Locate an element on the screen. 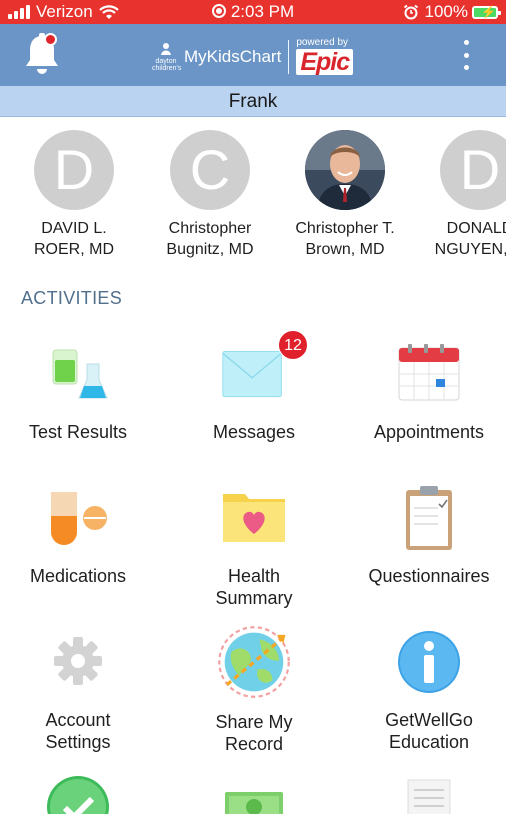  provider-name-line2: Bugnitz, MD is located at coordinates (210, 249).